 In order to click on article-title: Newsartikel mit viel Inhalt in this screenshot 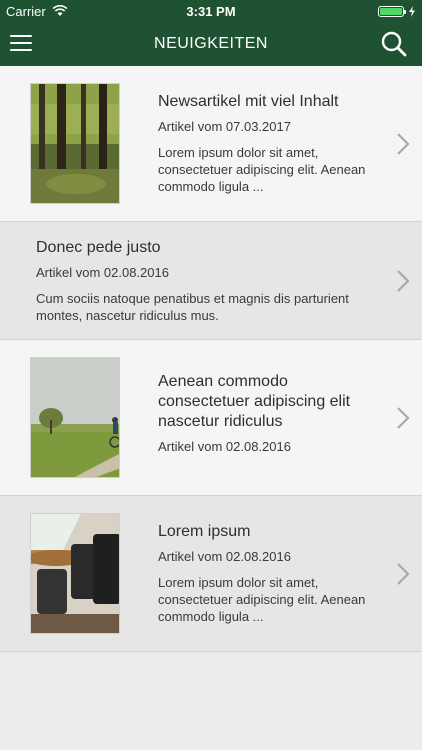, I will do `click(248, 101)`.